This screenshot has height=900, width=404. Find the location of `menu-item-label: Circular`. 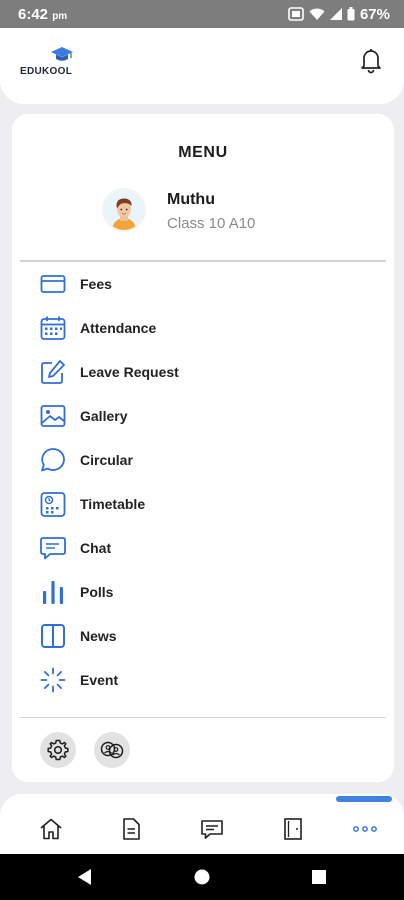

menu-item-label: Circular is located at coordinates (106, 460).